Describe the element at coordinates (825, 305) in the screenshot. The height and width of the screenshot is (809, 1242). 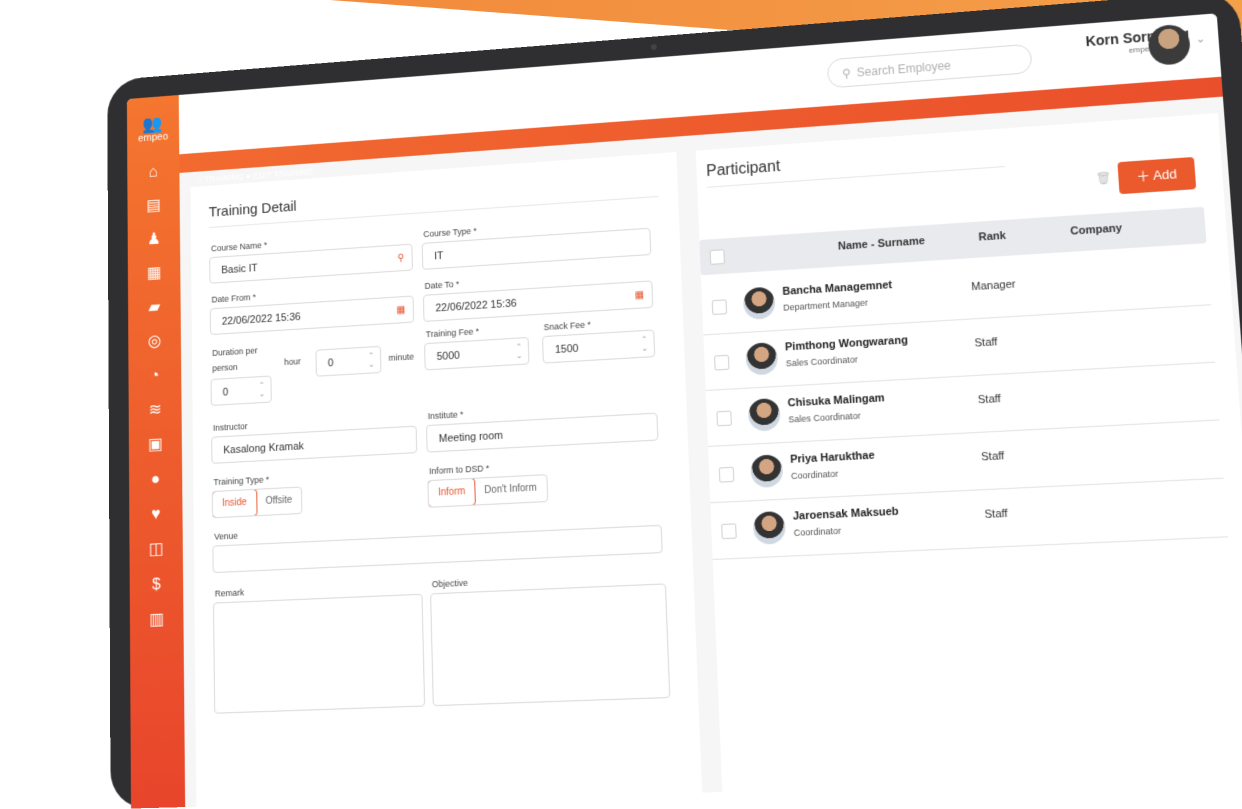
I see `participant-position: Department Manager` at that location.